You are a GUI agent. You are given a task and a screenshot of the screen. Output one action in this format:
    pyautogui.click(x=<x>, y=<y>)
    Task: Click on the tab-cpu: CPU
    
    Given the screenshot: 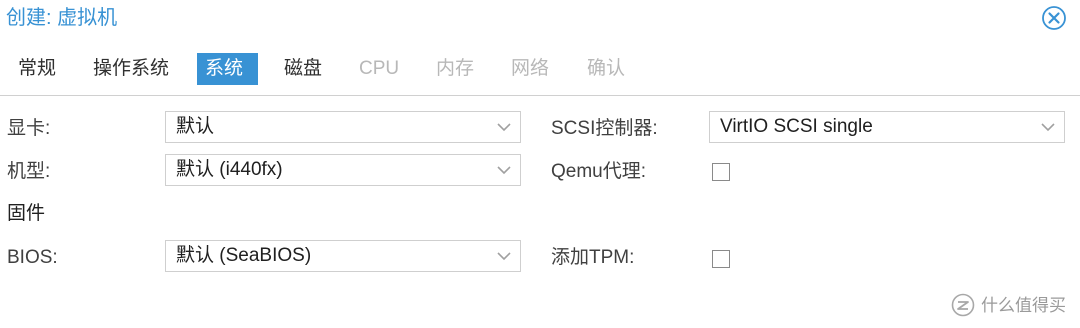 What is the action you would take?
    pyautogui.click(x=379, y=68)
    